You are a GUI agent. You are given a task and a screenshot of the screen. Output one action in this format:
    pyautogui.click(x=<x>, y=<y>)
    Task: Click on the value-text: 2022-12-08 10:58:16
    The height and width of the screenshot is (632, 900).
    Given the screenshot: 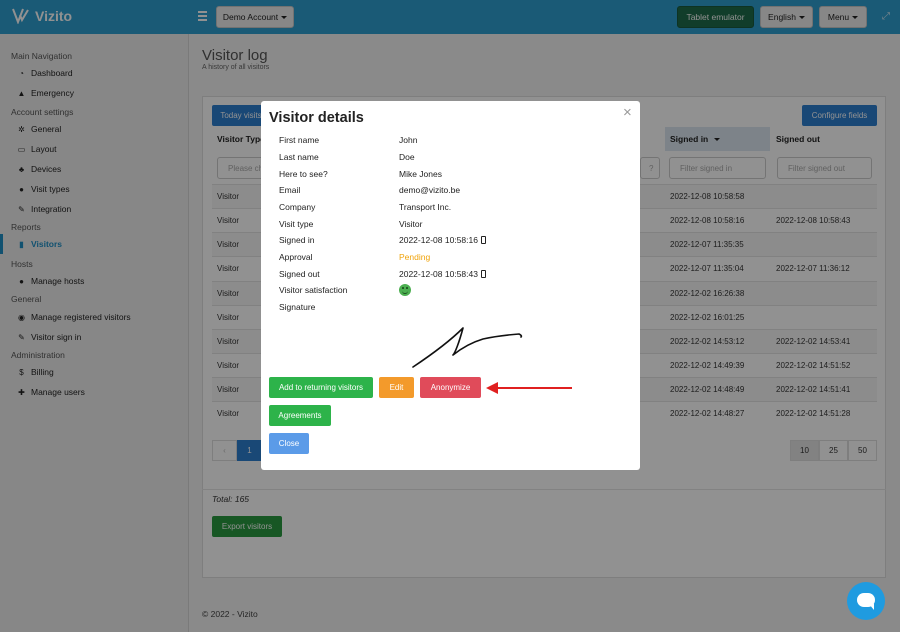 What is the action you would take?
    pyautogui.click(x=438, y=240)
    